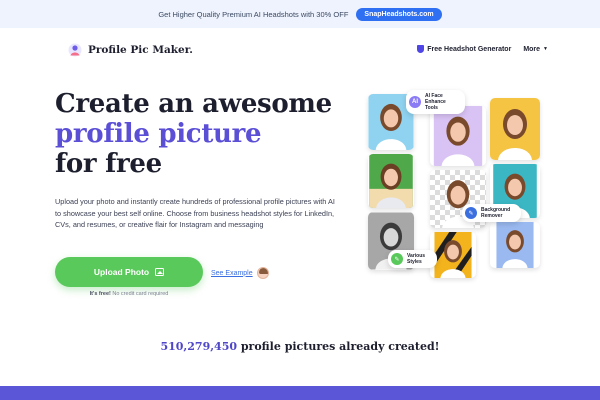 The height and width of the screenshot is (400, 600). What do you see at coordinates (158, 134) in the screenshot?
I see `hero-heading-line2: profile picture` at bounding box center [158, 134].